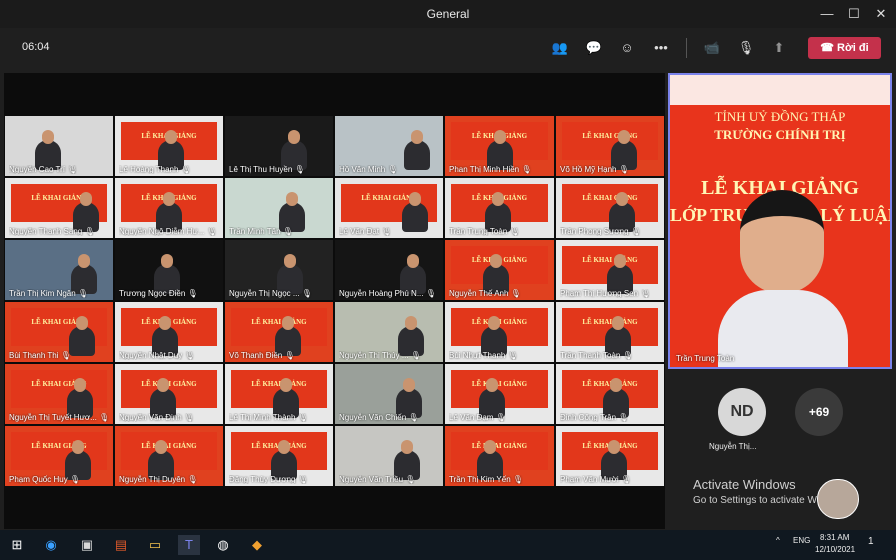 This screenshot has height=560, width=896. What do you see at coordinates (389, 332) in the screenshot?
I see `participant-tile: Nguyễn Thị Thúy ... 🎙` at bounding box center [389, 332].